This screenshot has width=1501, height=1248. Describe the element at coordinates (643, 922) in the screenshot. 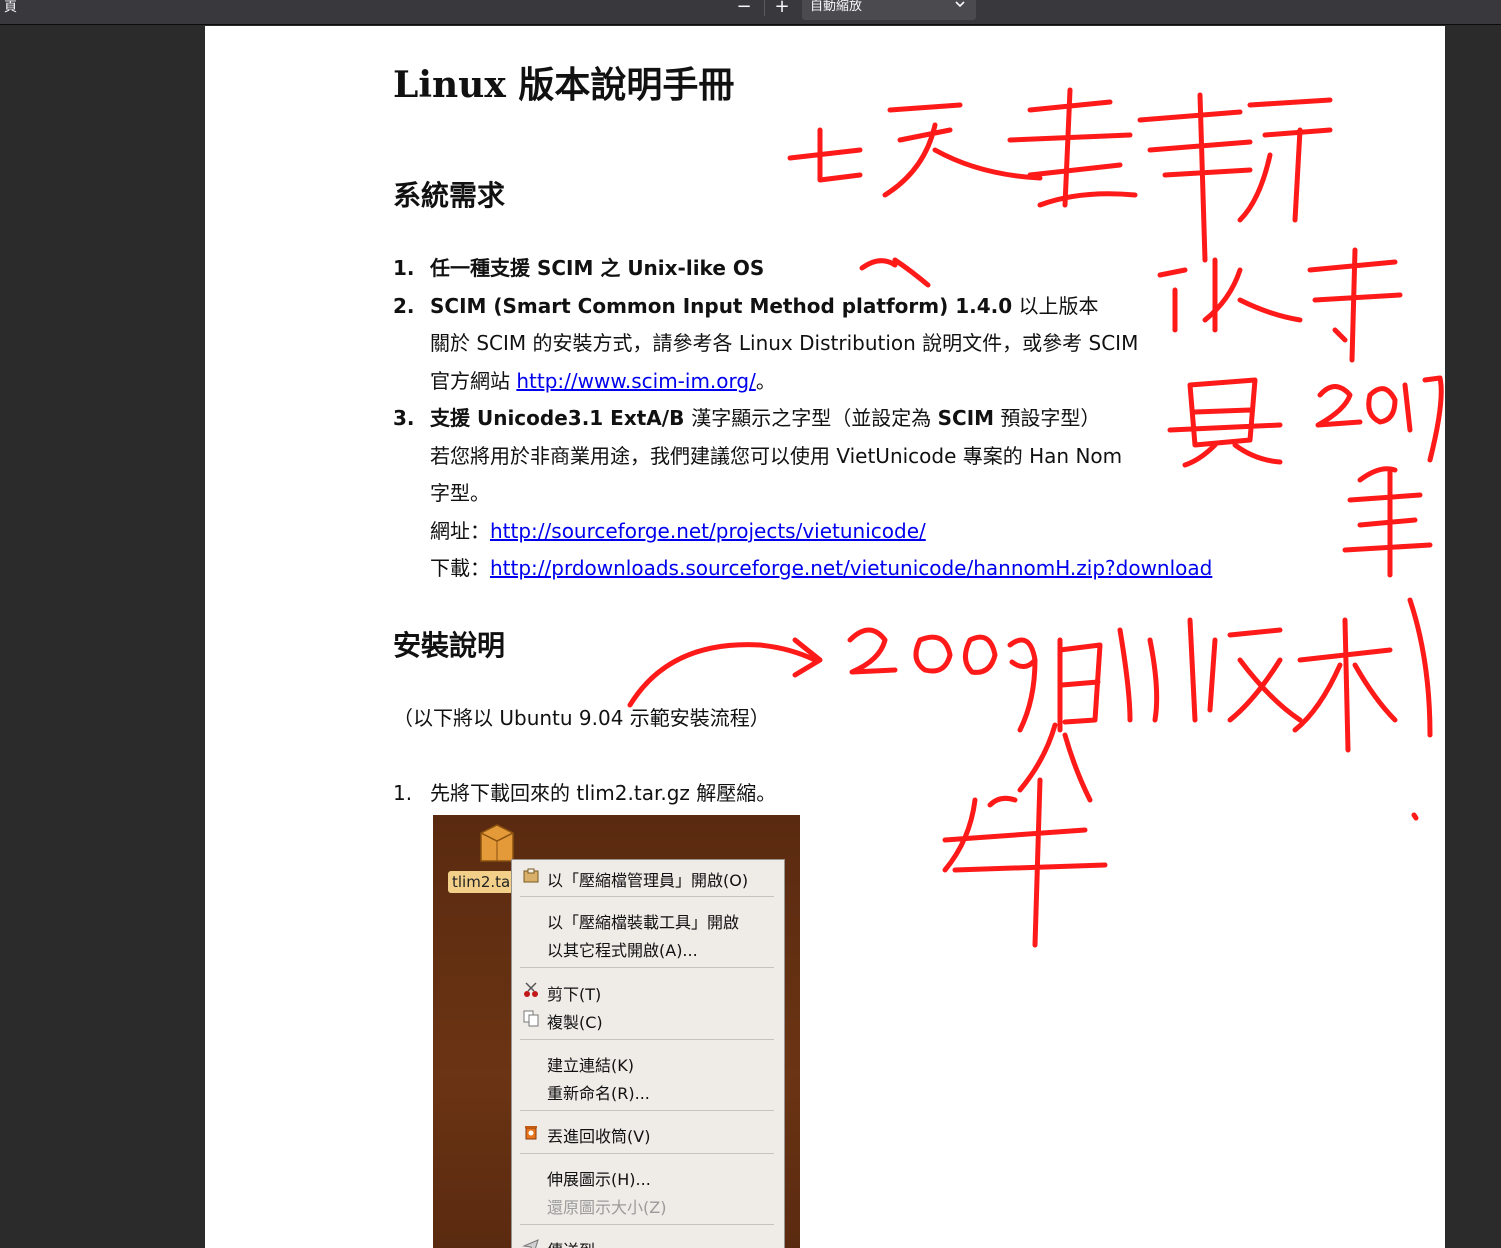

I see `menu-item-label: 以「壓縮檔裝載工具」開啟` at that location.